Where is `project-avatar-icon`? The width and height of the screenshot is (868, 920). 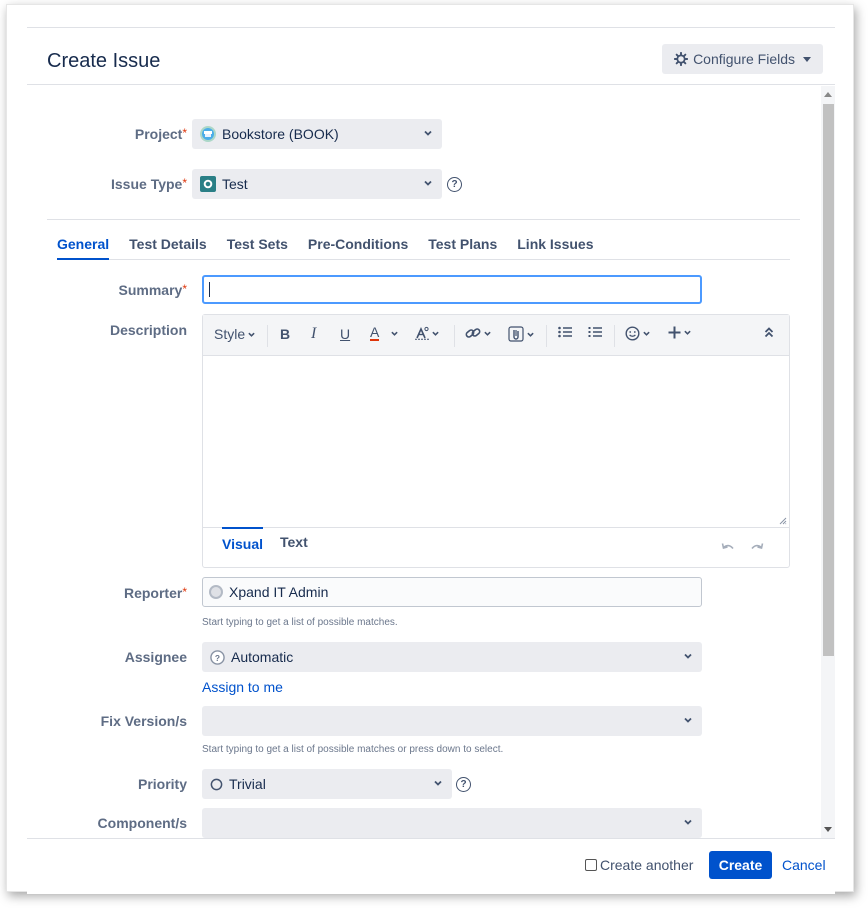 project-avatar-icon is located at coordinates (208, 134).